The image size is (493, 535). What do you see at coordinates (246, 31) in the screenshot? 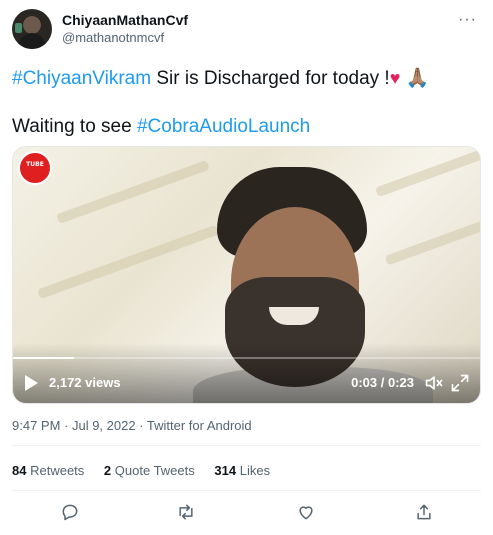
I see `tweet-header: ChiyaanMathanCvf @mathanotnmcvf ···` at bounding box center [246, 31].